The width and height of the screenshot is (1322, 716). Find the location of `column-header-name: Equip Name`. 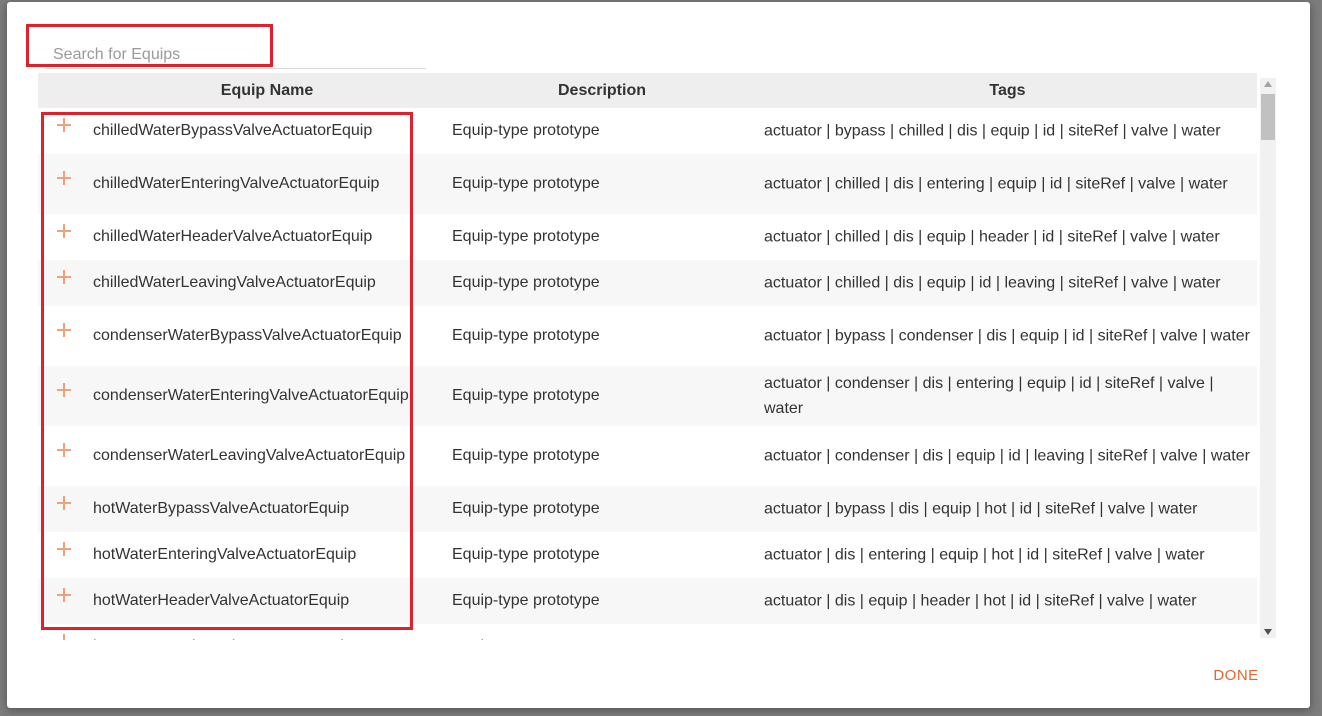

column-header-name: Equip Name is located at coordinates (267, 90).